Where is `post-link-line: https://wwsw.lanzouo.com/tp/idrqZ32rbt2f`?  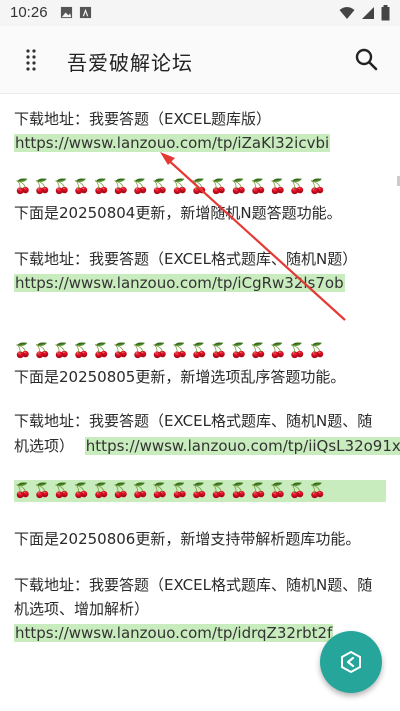 post-link-line: https://wwsw.lanzouo.com/tp/idrqZ32rbt2f is located at coordinates (174, 633).